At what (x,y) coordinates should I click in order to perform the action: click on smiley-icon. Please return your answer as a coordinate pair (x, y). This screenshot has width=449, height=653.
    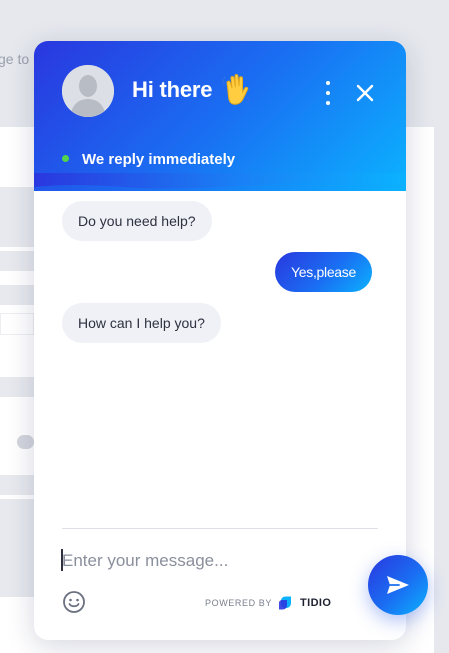
    Looking at the image, I should click on (74, 602).